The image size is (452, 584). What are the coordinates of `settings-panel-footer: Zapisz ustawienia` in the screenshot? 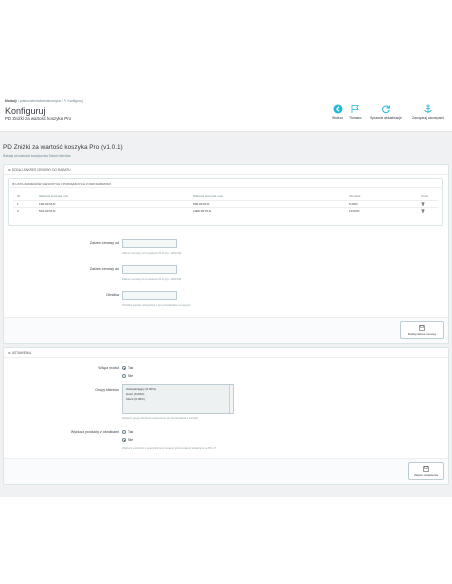 It's located at (226, 471).